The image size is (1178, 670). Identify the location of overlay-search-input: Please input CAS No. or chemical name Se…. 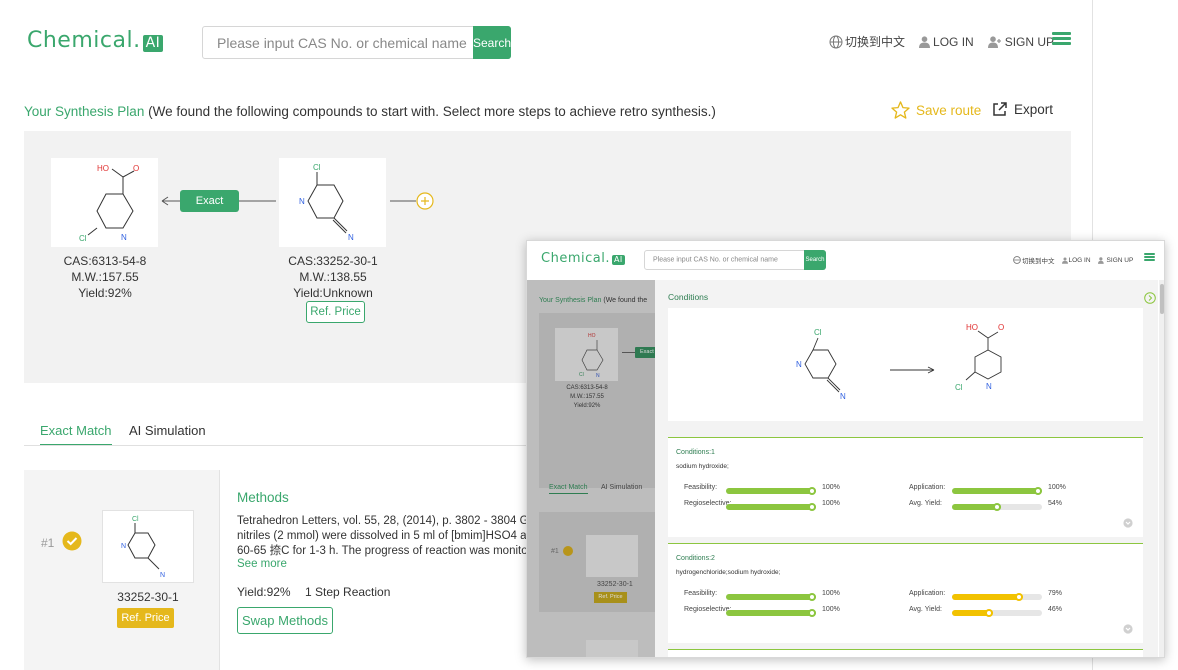
(735, 260).